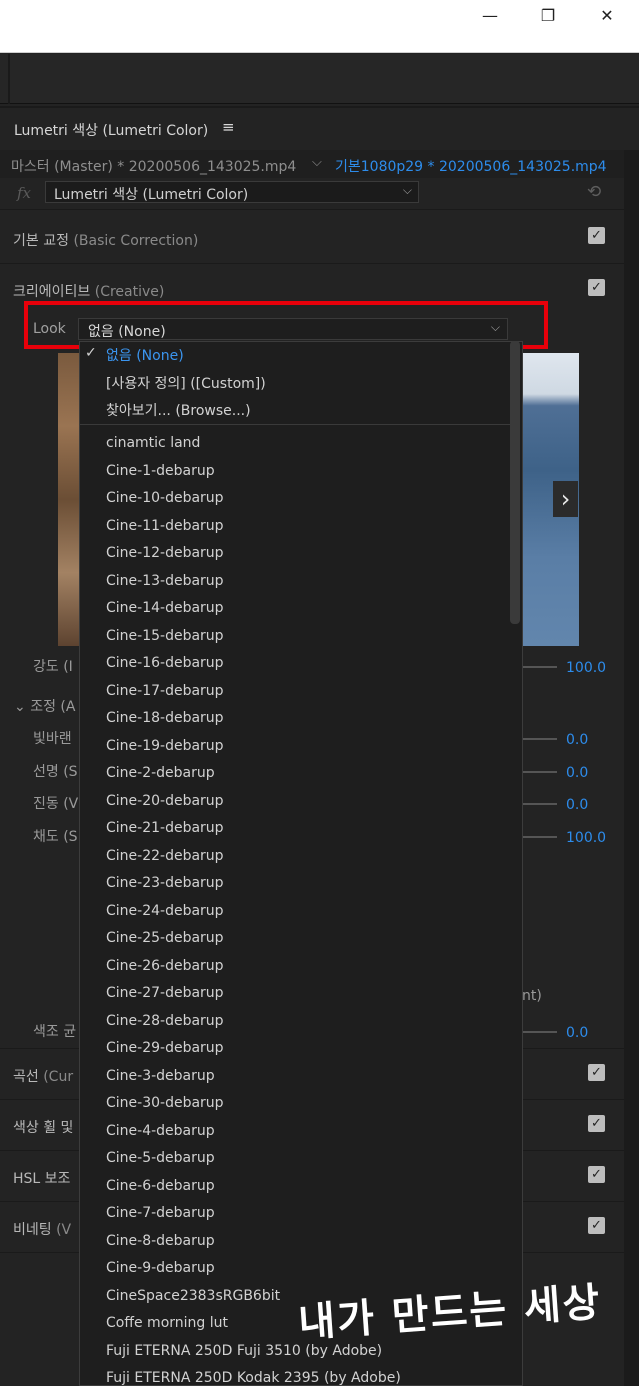 The width and height of the screenshot is (639, 1386). Describe the element at coordinates (586, 838) in the screenshot. I see `saturation-value: 100.0` at that location.